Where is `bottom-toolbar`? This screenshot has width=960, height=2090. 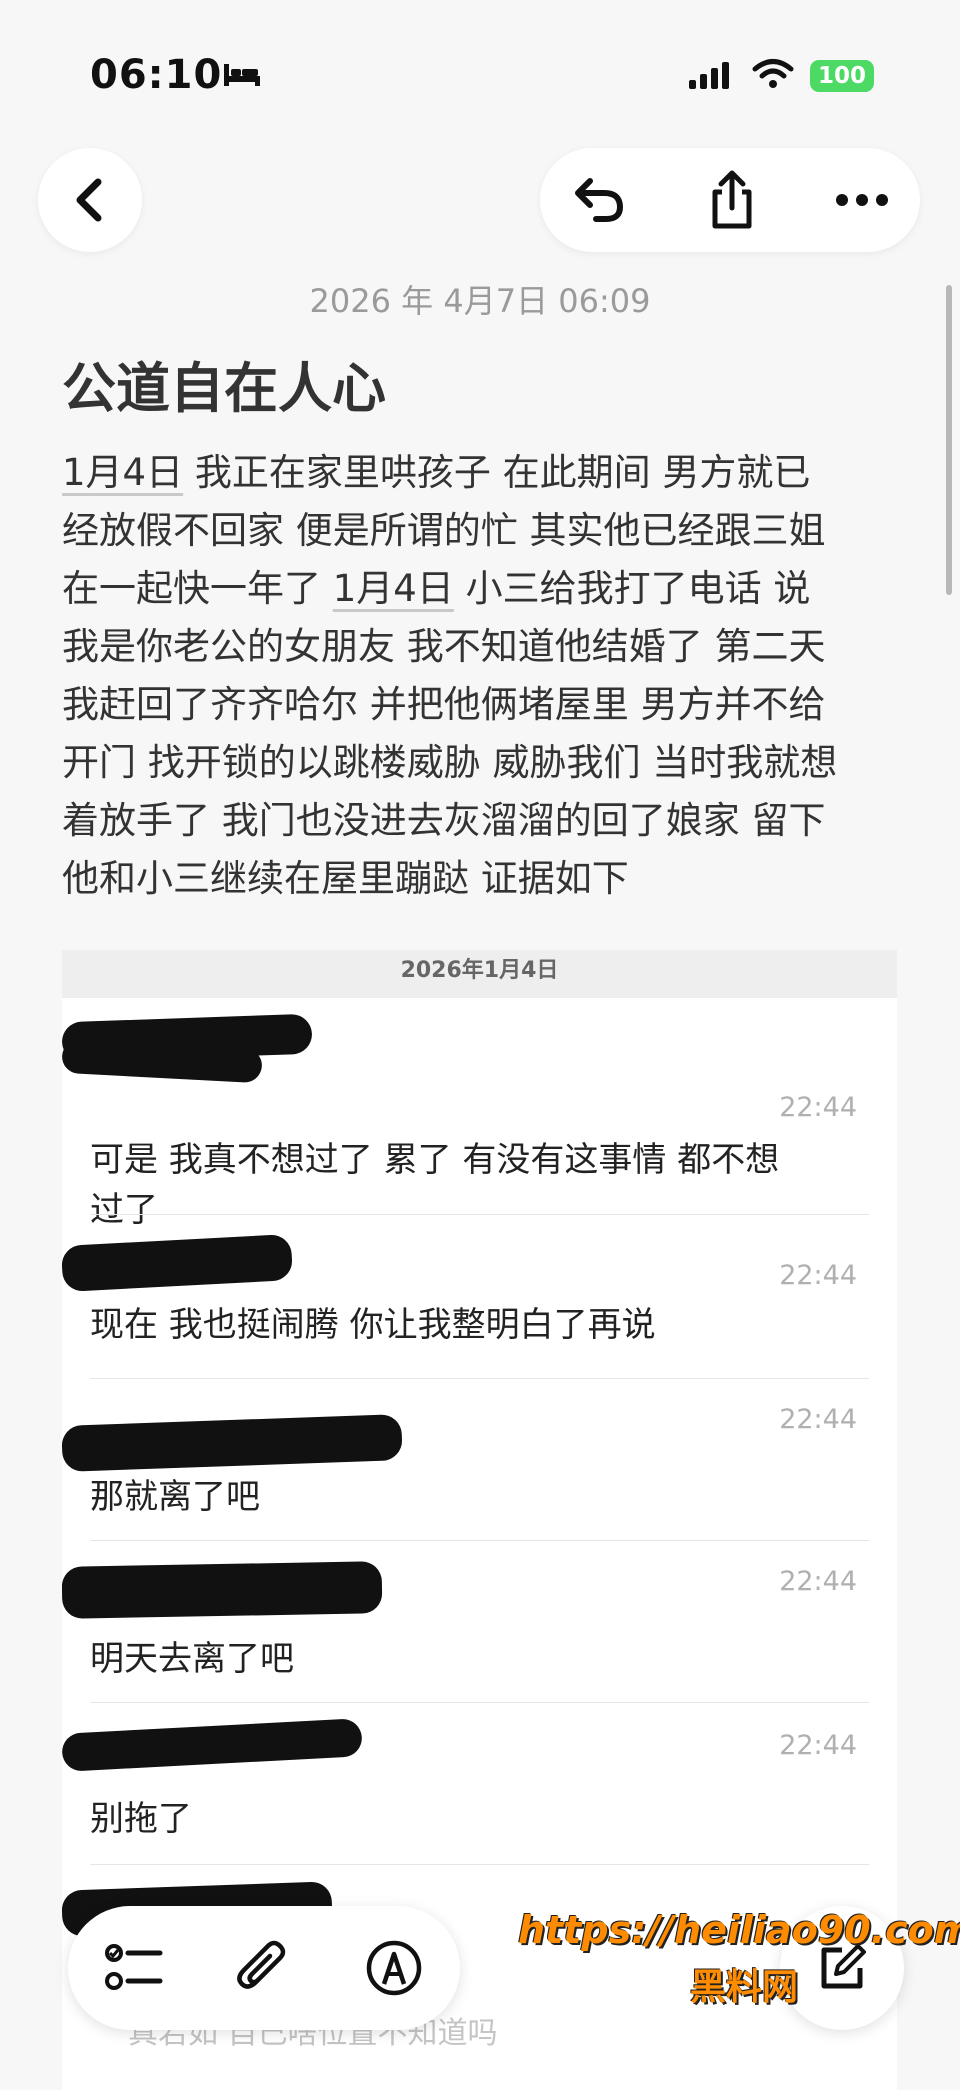
bottom-toolbar is located at coordinates (264, 1968).